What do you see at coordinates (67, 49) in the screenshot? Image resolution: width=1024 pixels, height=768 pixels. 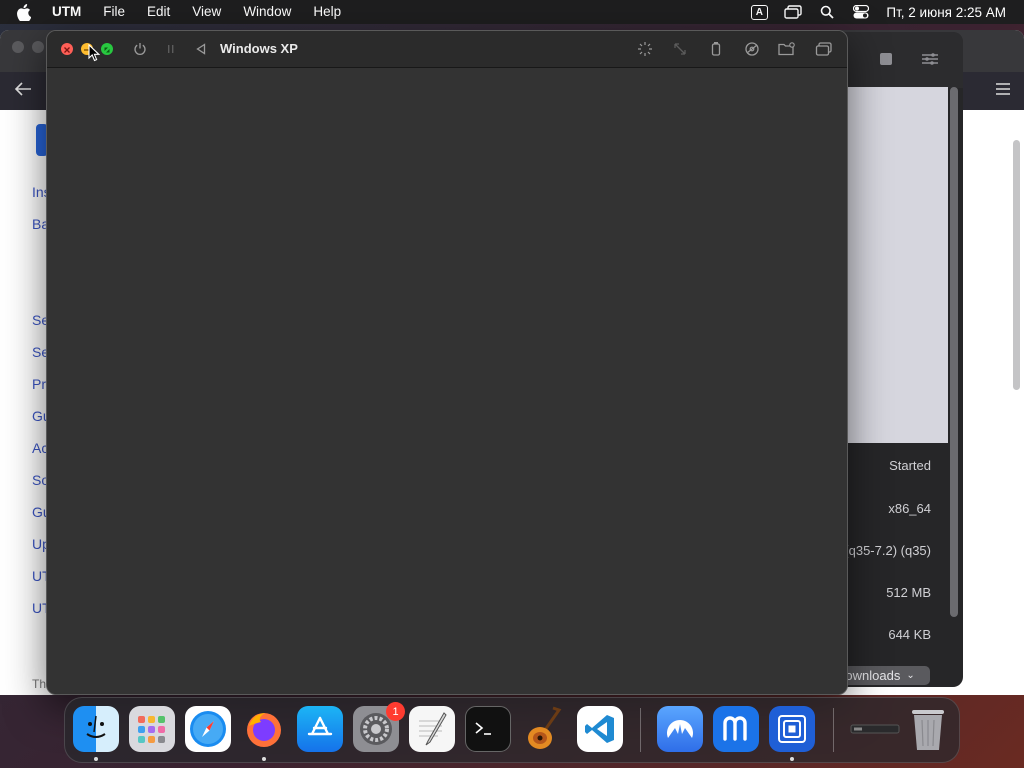 I see `window-close-button` at bounding box center [67, 49].